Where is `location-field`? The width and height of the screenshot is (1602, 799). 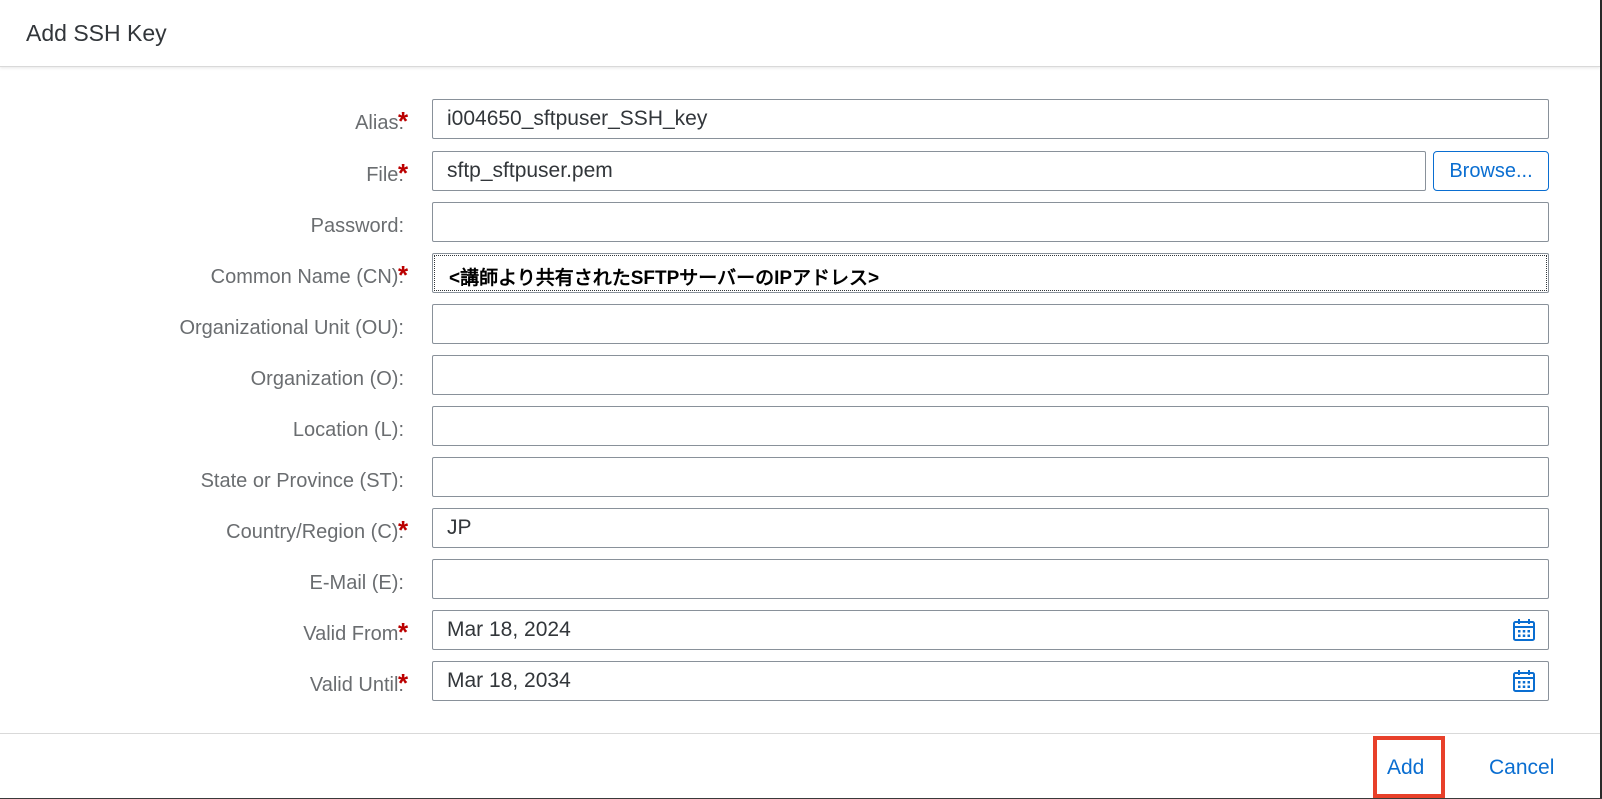 location-field is located at coordinates (990, 426).